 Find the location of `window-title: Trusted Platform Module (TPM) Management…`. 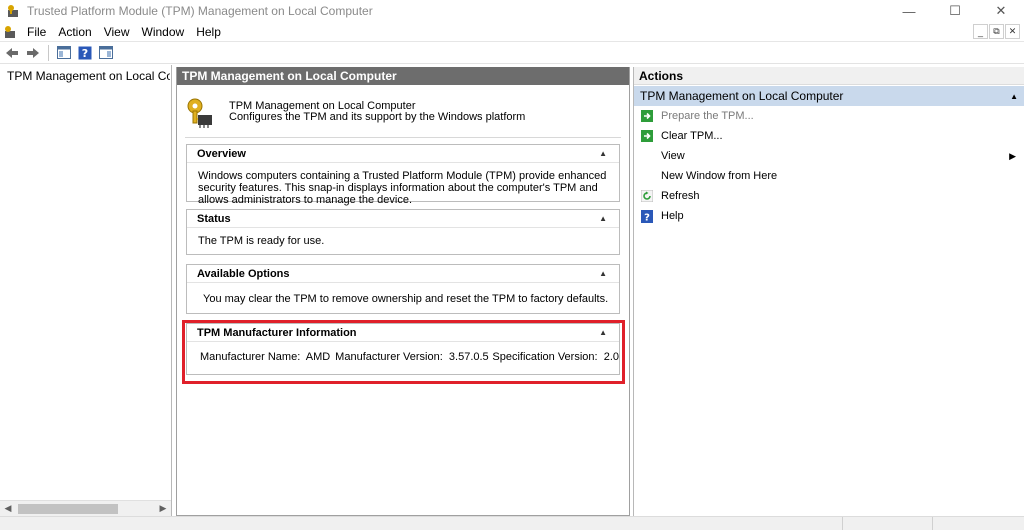

window-title: Trusted Platform Module (TPM) Management… is located at coordinates (200, 11).